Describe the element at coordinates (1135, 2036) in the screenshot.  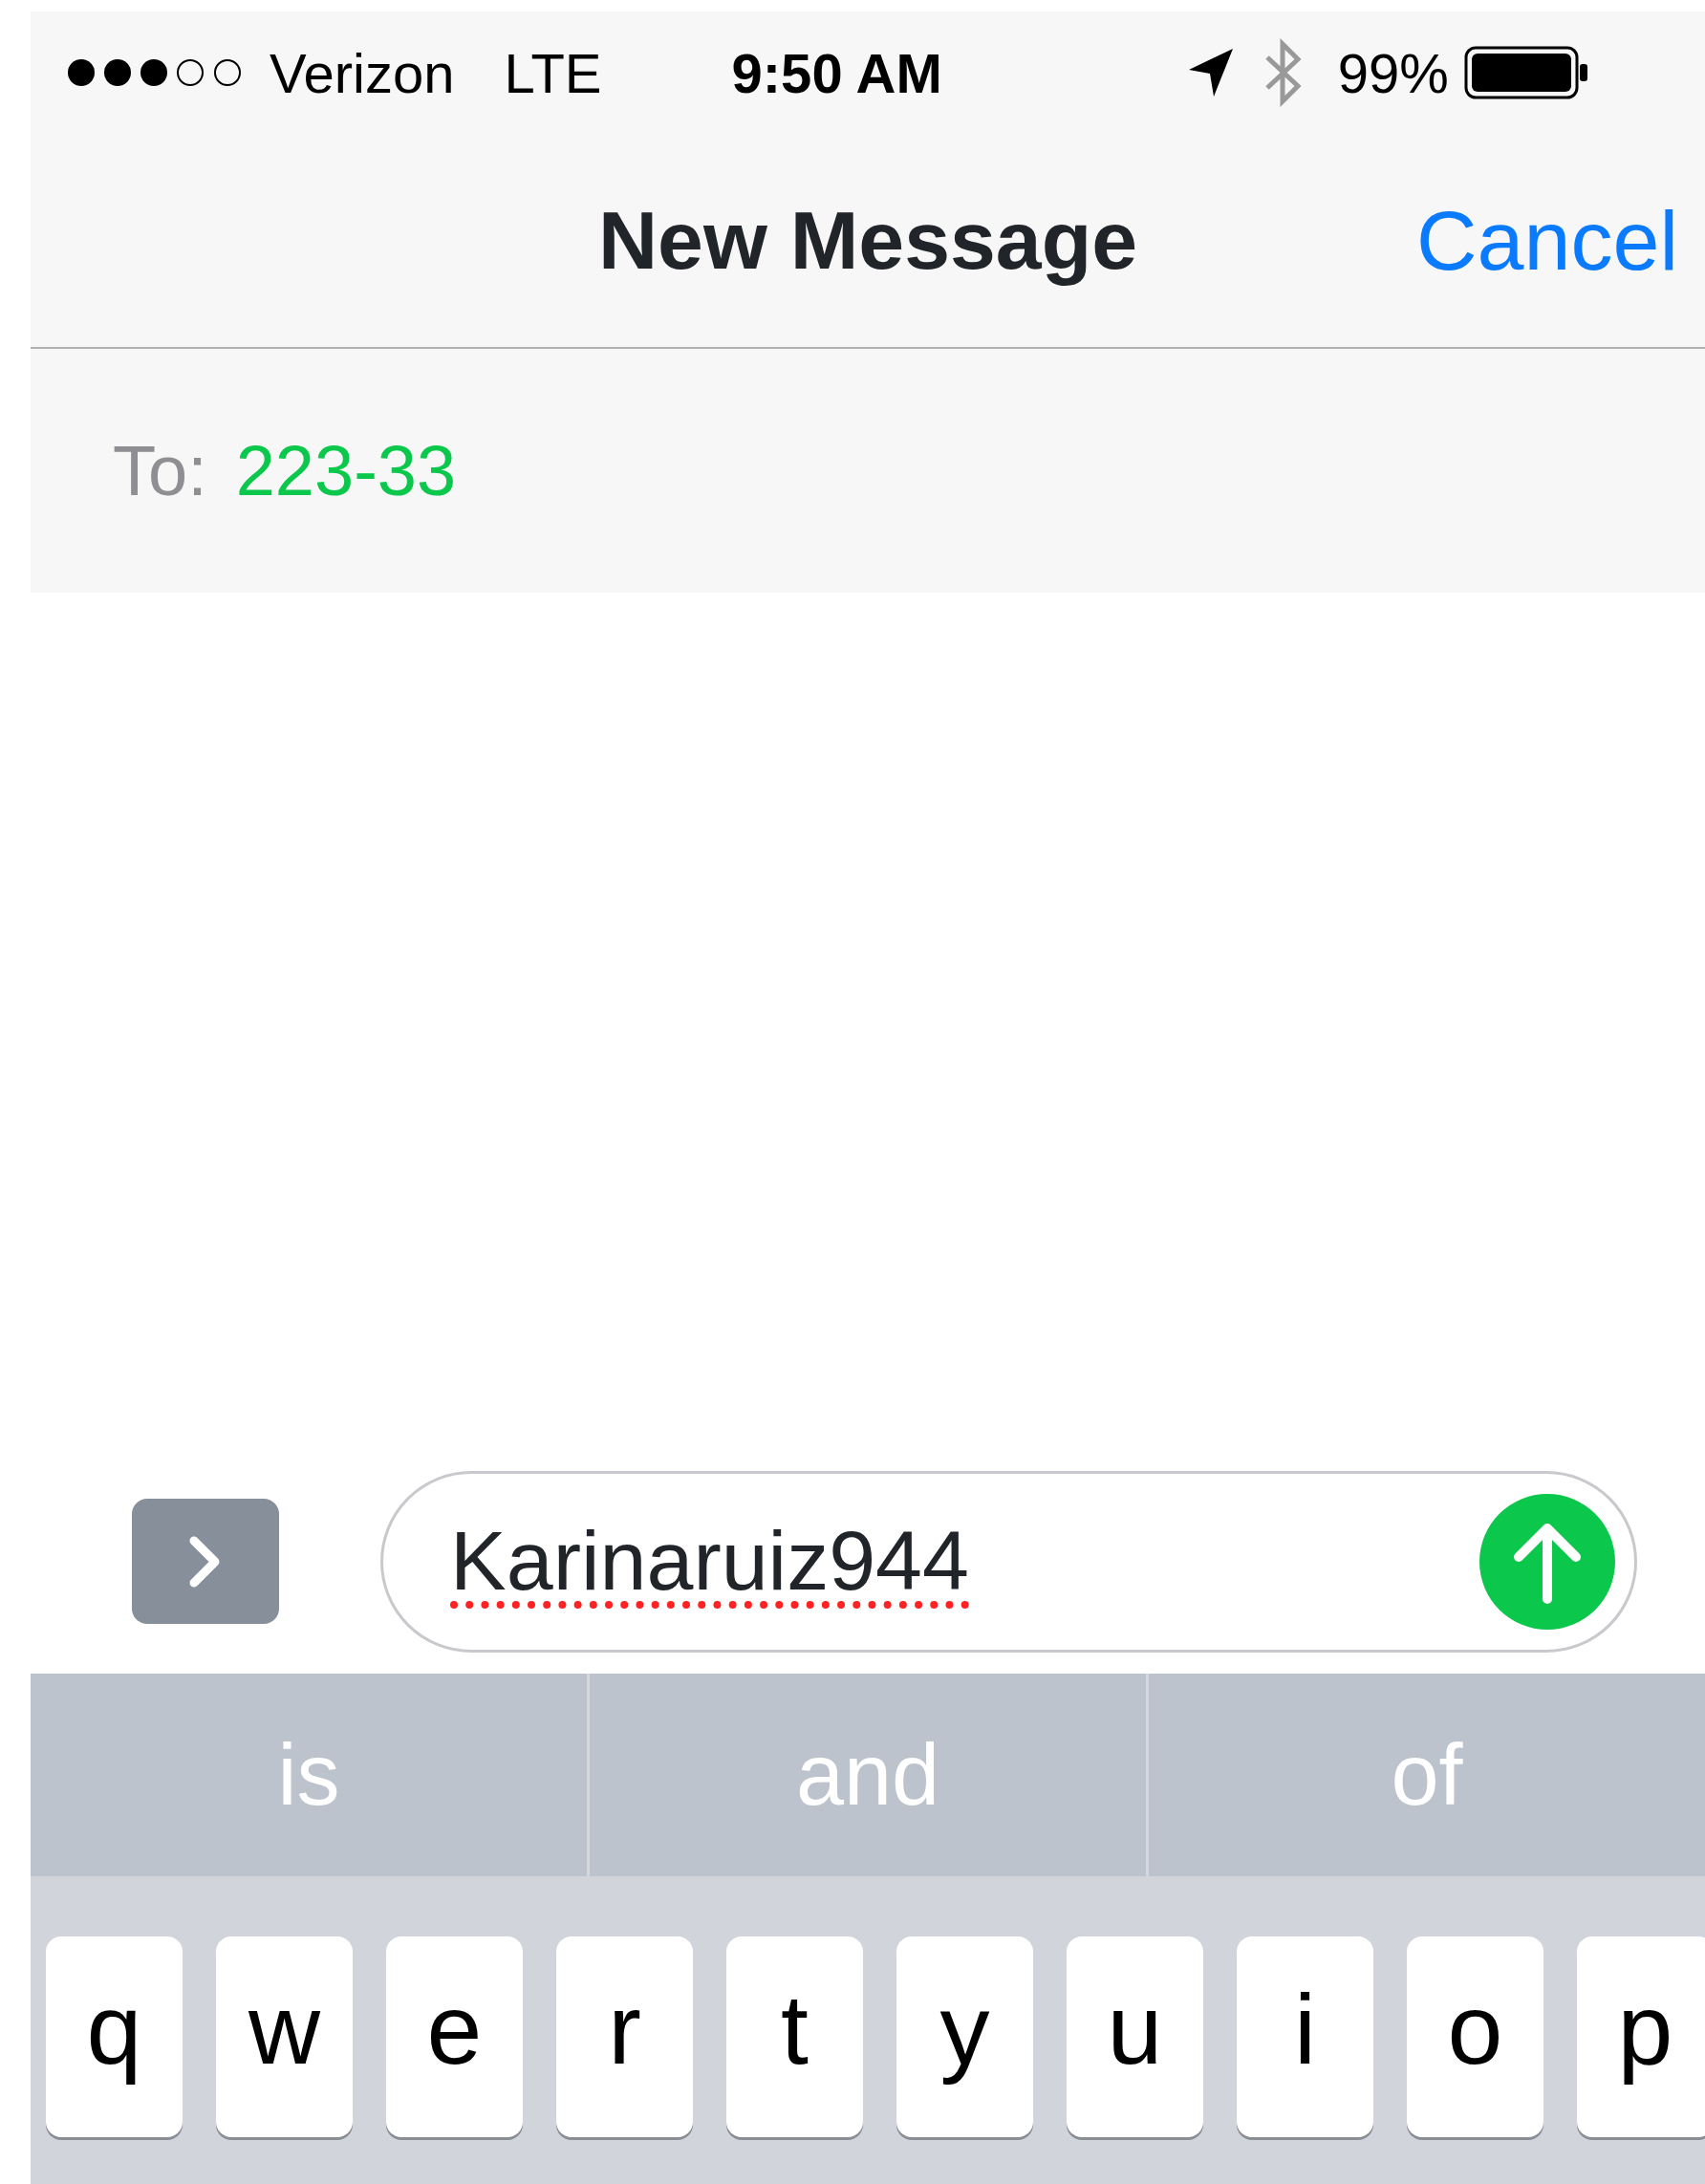
I see `keyboard-key: u` at that location.